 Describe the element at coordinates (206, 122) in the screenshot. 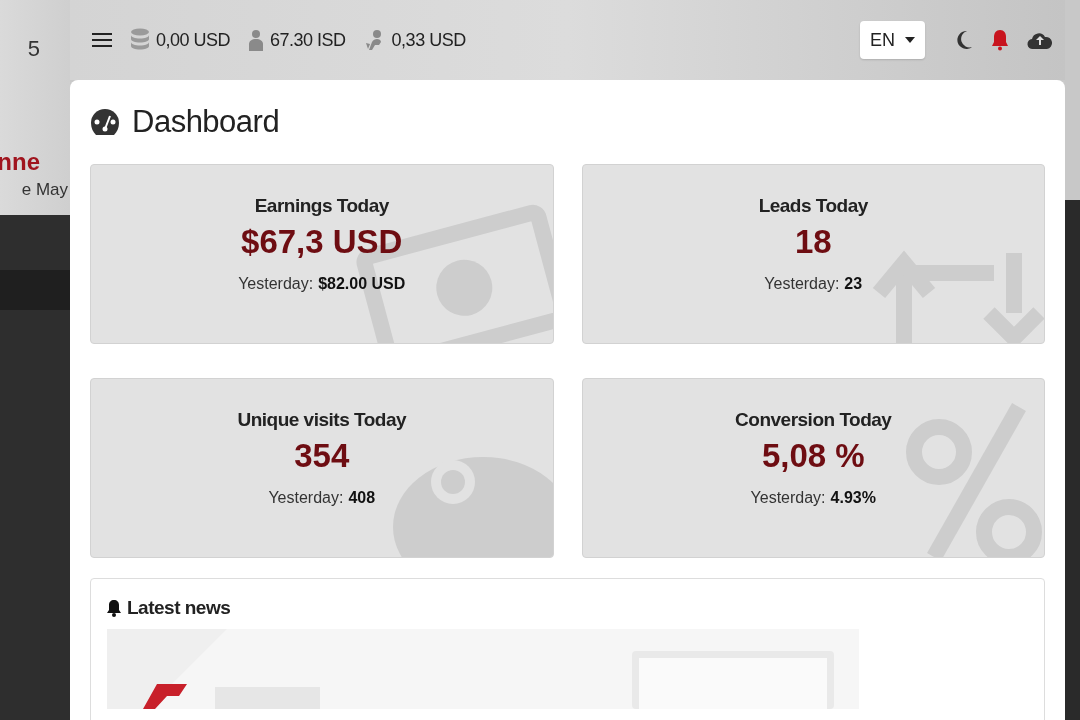

I see `page-title: Dashboard` at that location.